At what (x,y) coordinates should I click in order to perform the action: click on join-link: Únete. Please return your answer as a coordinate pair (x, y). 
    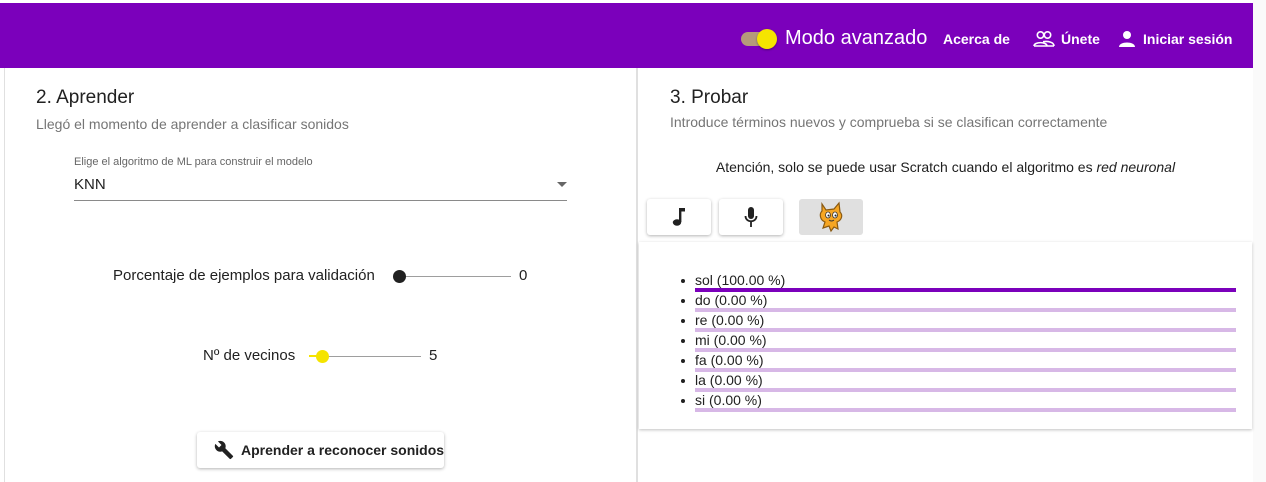
    Looking at the image, I should click on (1080, 39).